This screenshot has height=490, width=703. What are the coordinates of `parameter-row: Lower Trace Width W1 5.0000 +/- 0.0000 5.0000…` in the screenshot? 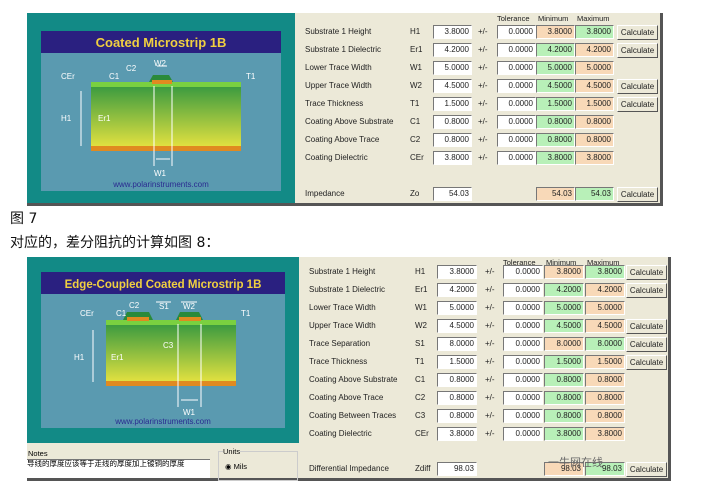 It's located at (490, 68).